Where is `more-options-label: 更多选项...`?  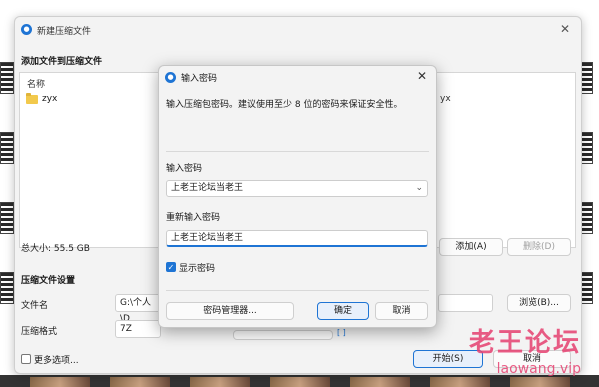
more-options-label: 更多选项... is located at coordinates (56, 359).